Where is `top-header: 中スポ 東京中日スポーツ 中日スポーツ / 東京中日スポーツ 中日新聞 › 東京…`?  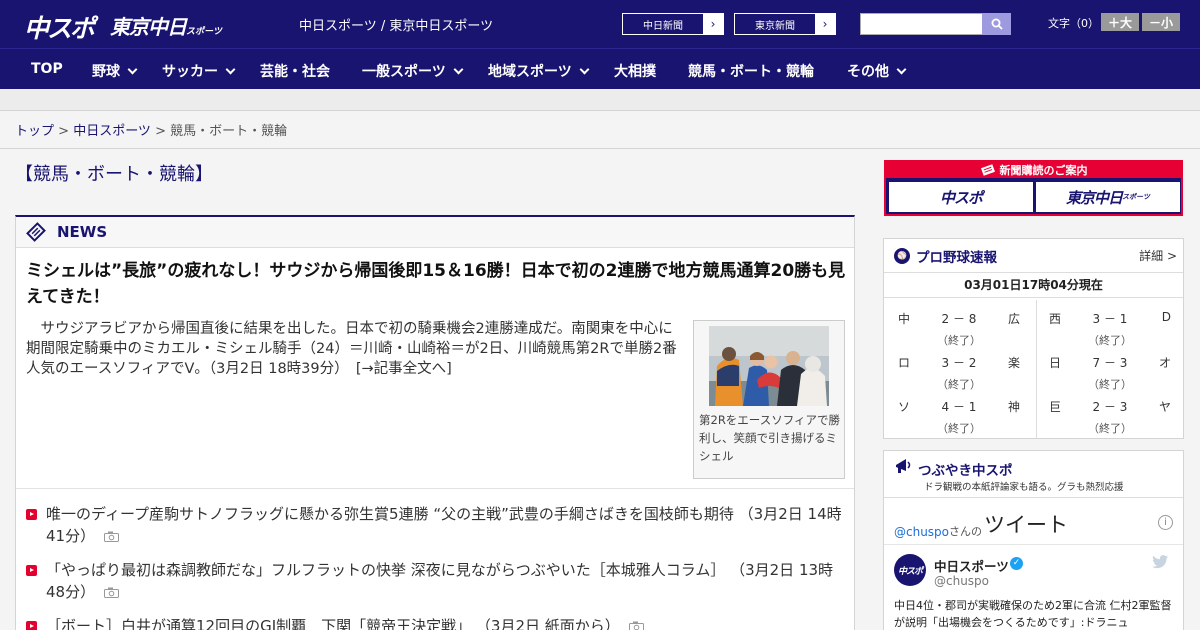 top-header: 中スポ 東京中日スポーツ 中日スポーツ / 東京中日スポーツ 中日新聞 › 東京… is located at coordinates (600, 24).